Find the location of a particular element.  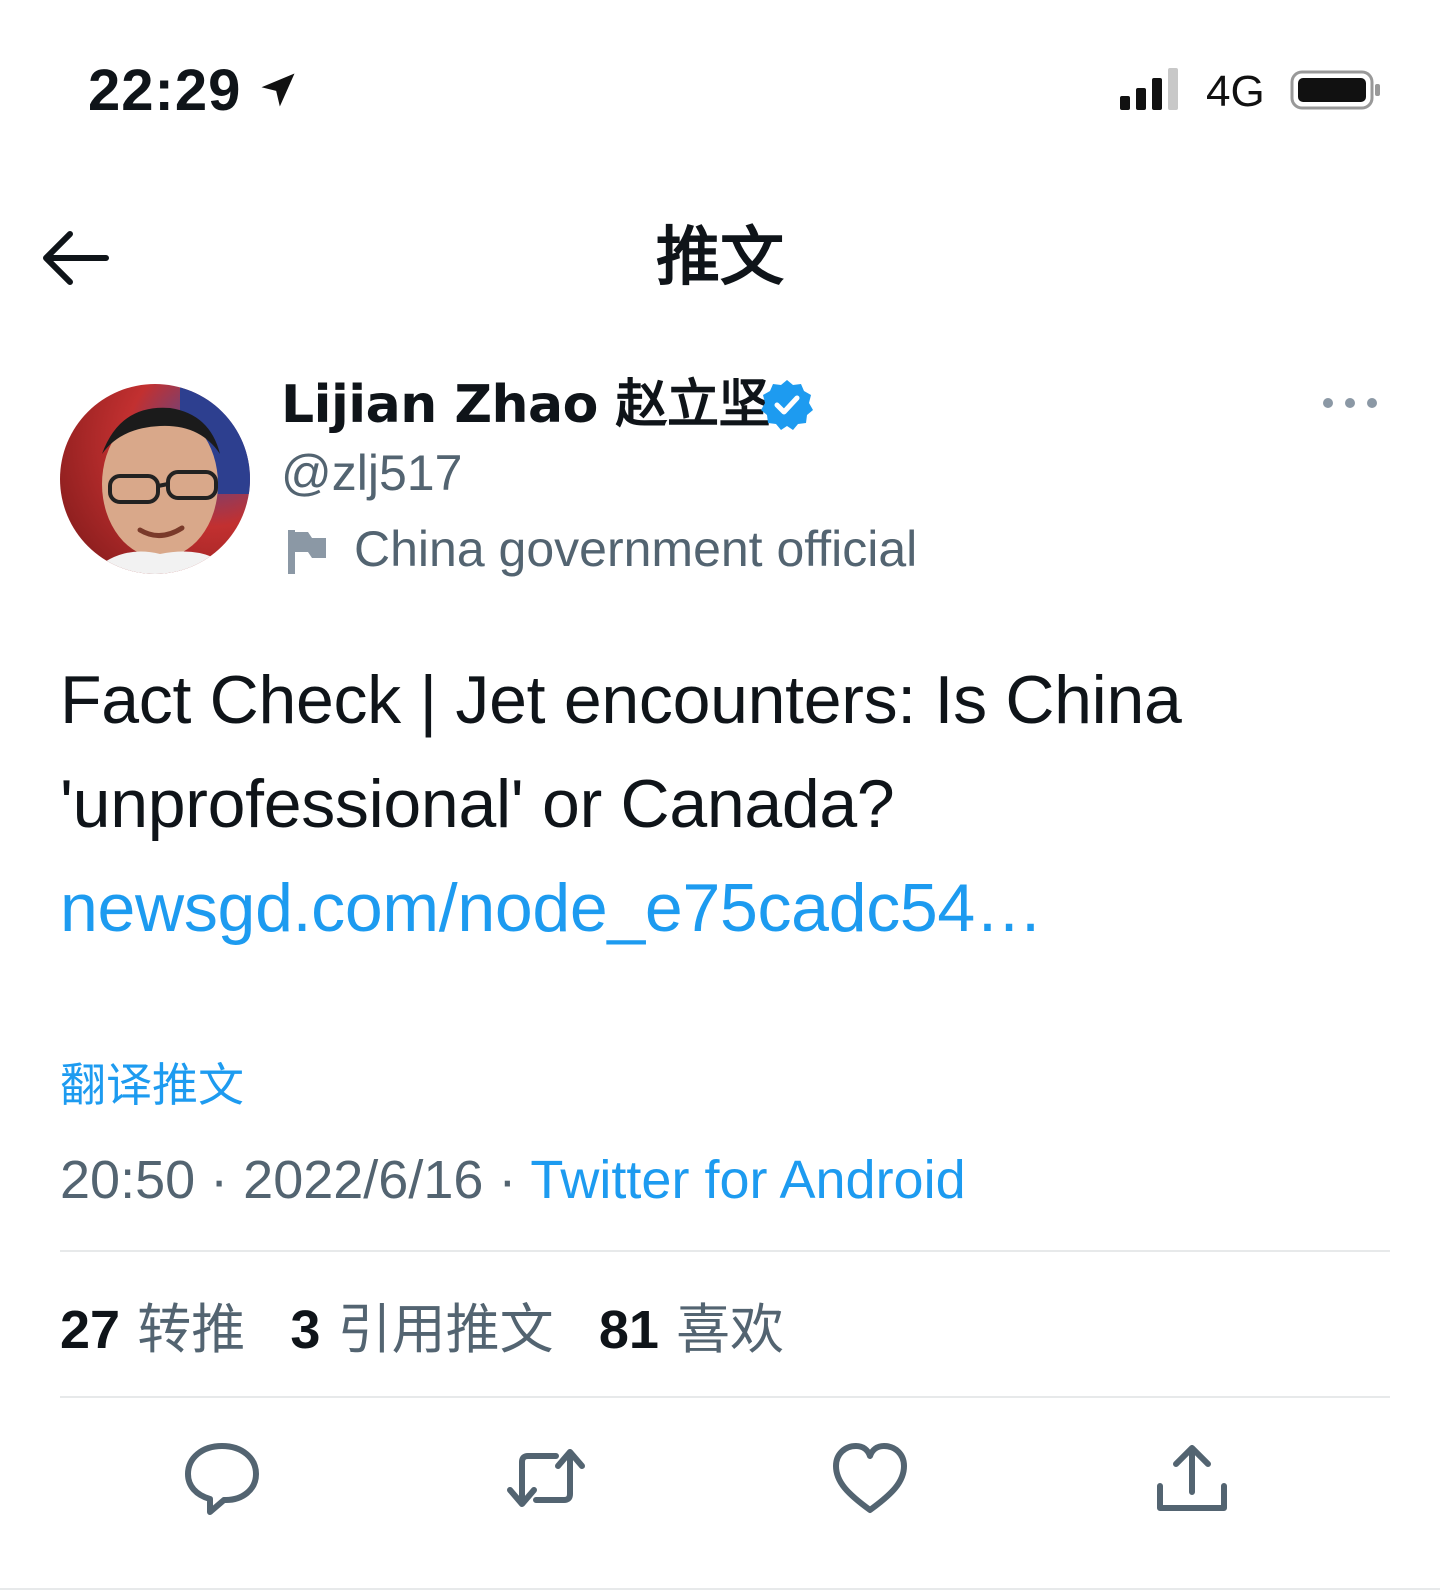

reply-bubble-icon is located at coordinates (222, 1478).